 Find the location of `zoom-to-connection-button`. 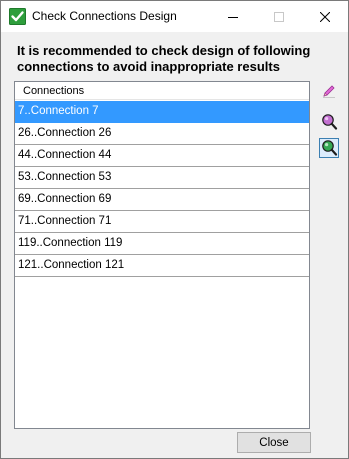

zoom-to-connection-button is located at coordinates (329, 122).